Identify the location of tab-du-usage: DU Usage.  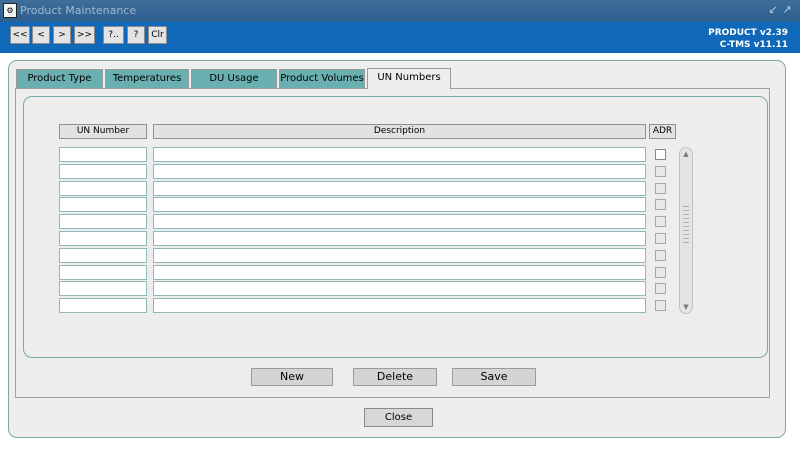
(234, 78).